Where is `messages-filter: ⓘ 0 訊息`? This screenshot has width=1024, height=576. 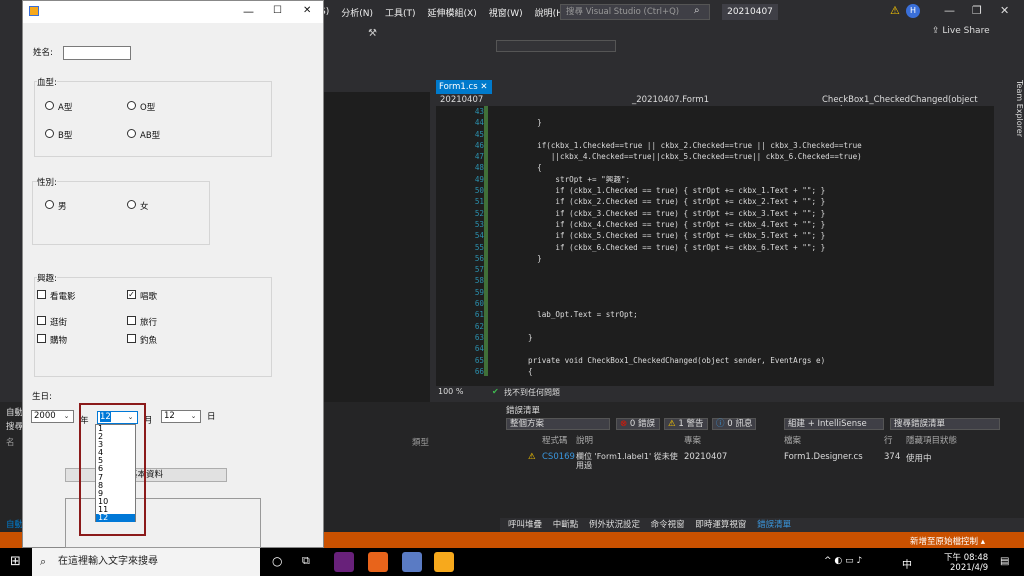 messages-filter: ⓘ 0 訊息 is located at coordinates (734, 424).